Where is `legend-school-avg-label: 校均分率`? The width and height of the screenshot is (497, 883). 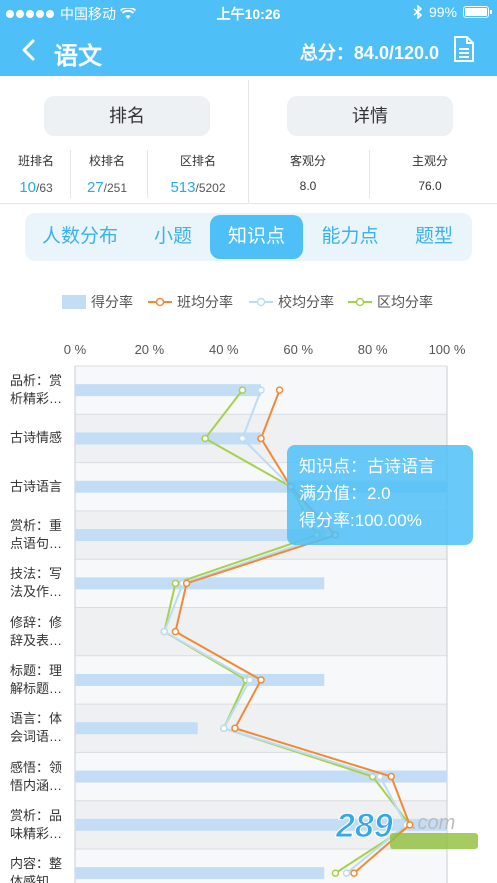 legend-school-avg-label: 校均分率 is located at coordinates (306, 302).